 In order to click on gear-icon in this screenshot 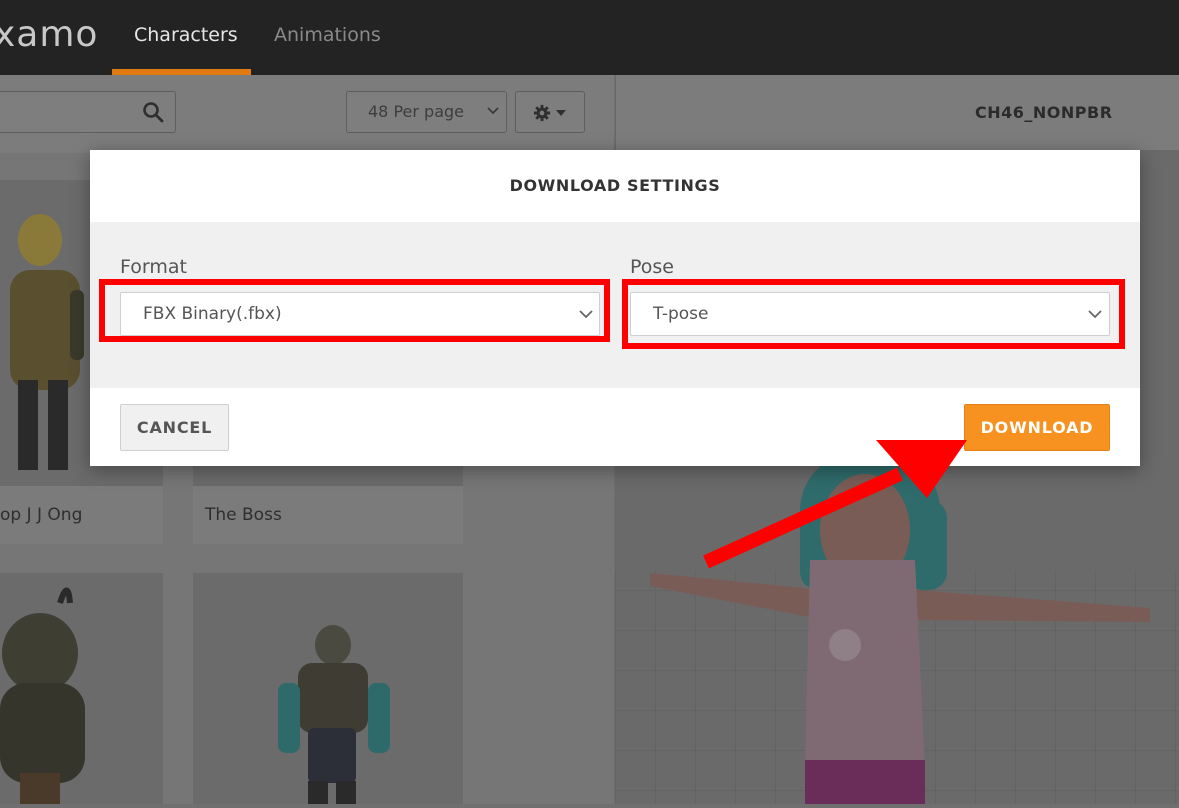, I will do `click(542, 113)`.